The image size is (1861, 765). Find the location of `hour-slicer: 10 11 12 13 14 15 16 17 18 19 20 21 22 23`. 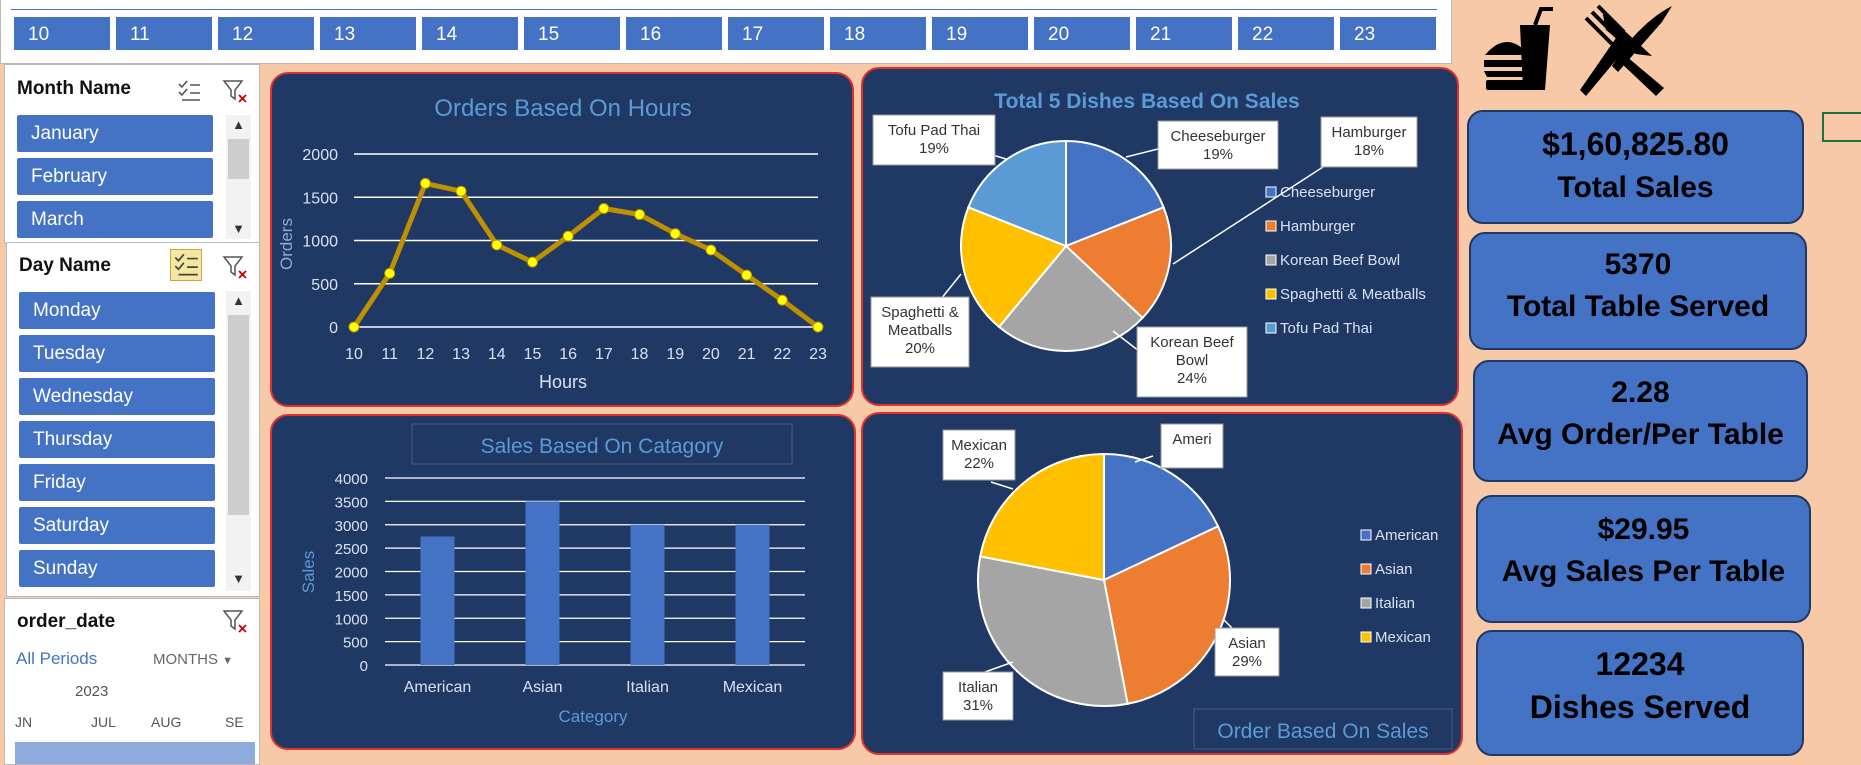

hour-slicer: 10 11 12 13 14 15 16 17 18 19 20 21 22 23 is located at coordinates (726, 32).